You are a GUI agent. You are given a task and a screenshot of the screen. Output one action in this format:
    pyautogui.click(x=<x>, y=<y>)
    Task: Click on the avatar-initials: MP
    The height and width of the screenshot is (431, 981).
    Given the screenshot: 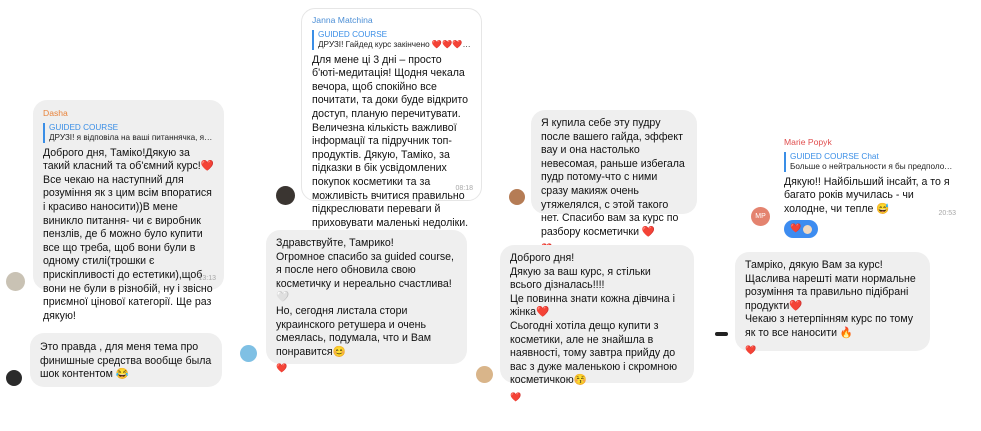 What is the action you would take?
    pyautogui.click(x=760, y=216)
    